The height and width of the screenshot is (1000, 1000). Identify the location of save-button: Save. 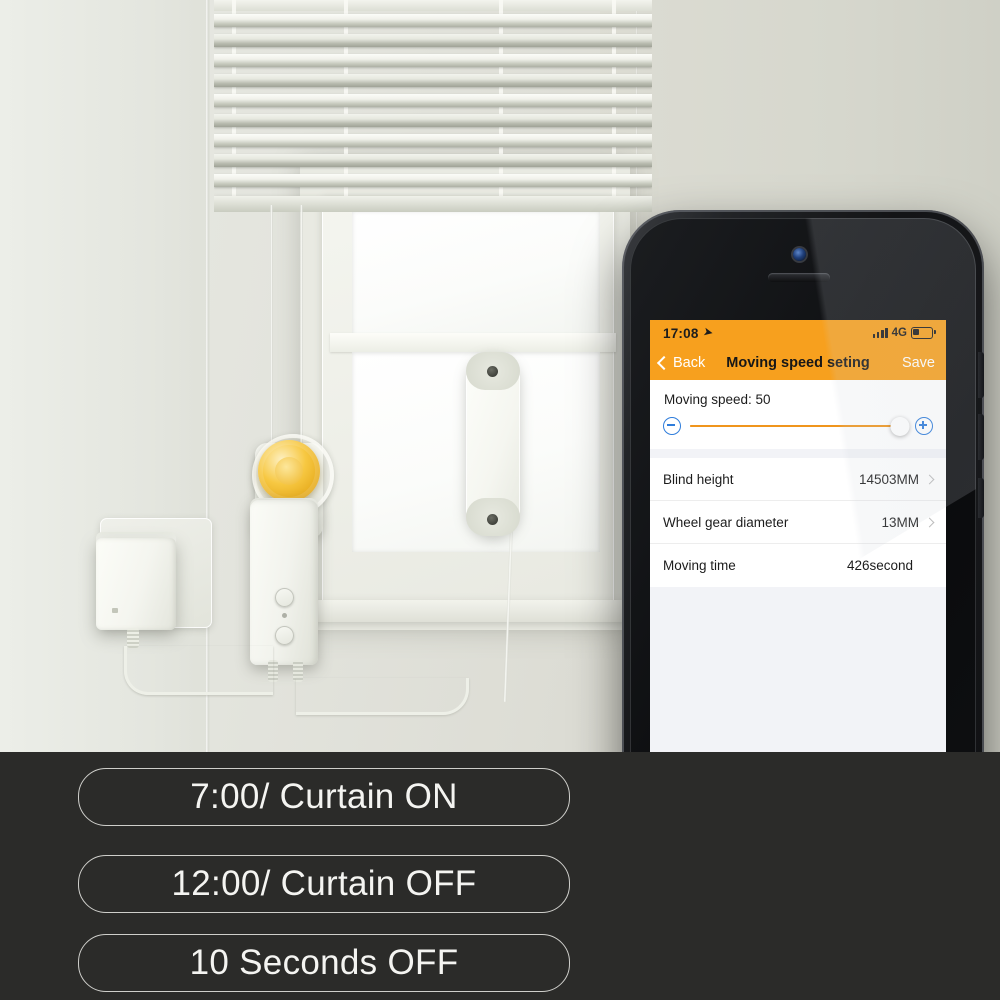
(924, 363).